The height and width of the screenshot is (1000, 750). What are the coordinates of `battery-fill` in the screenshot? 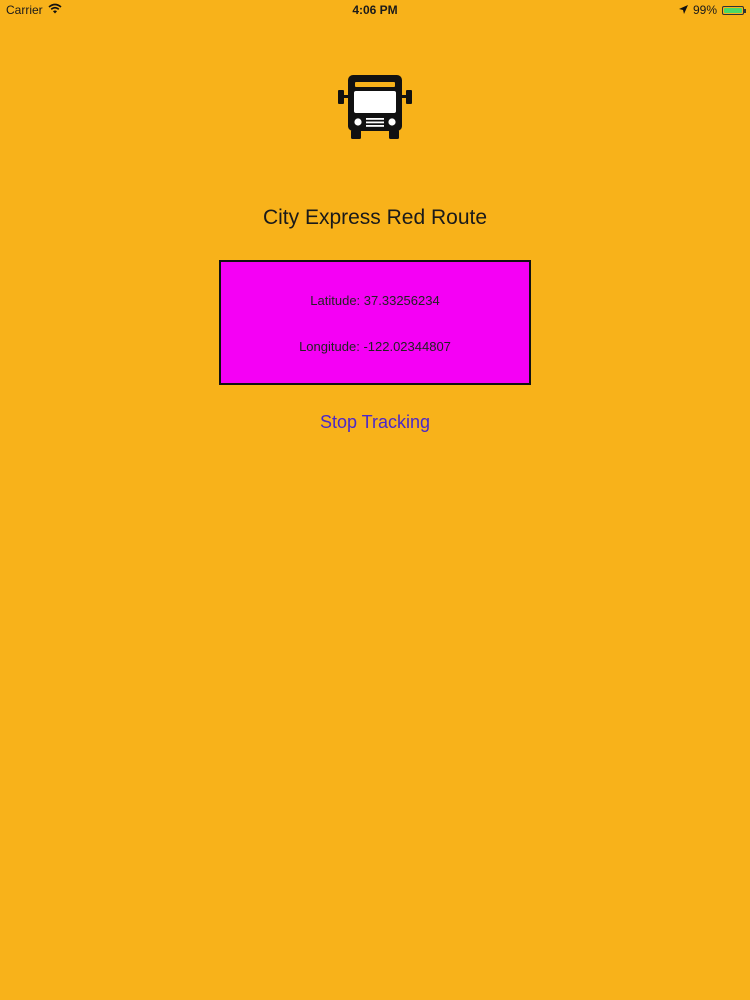 It's located at (733, 10).